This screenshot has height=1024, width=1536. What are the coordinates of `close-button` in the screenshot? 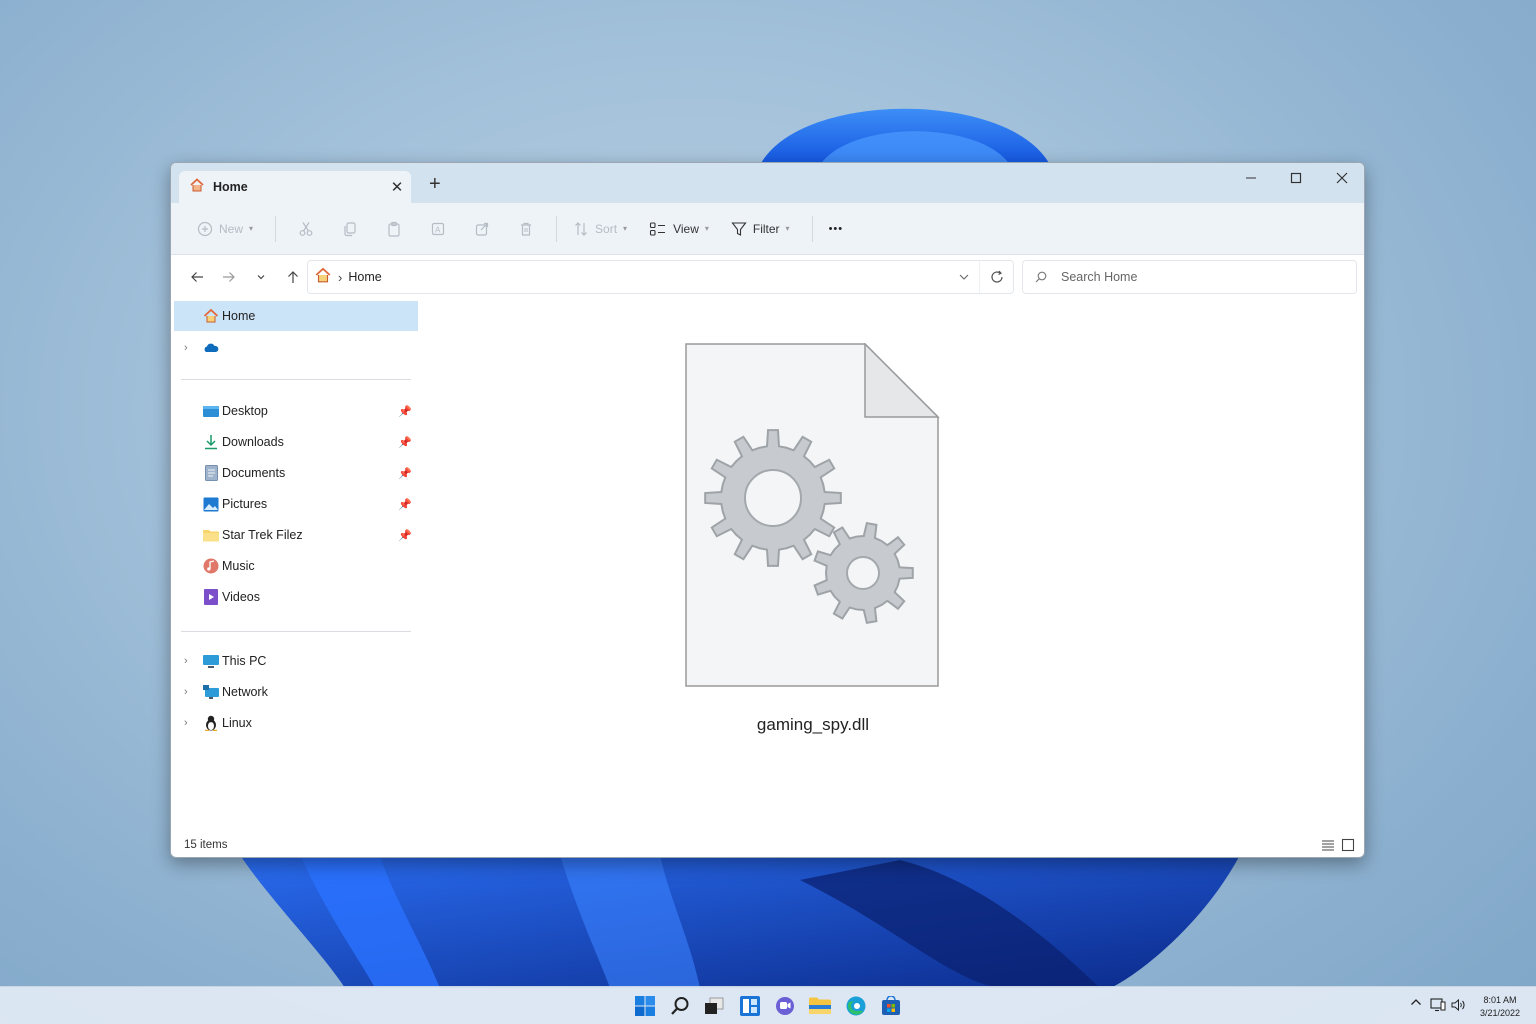 It's located at (1341, 178).